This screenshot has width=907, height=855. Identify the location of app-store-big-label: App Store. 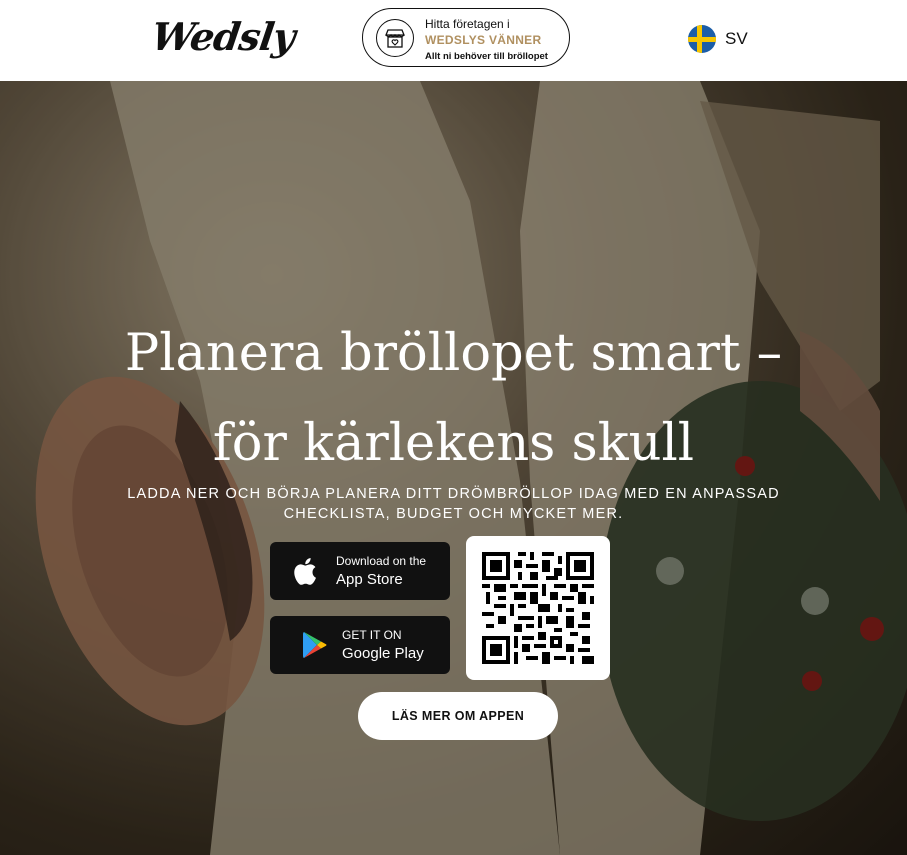
(369, 579).